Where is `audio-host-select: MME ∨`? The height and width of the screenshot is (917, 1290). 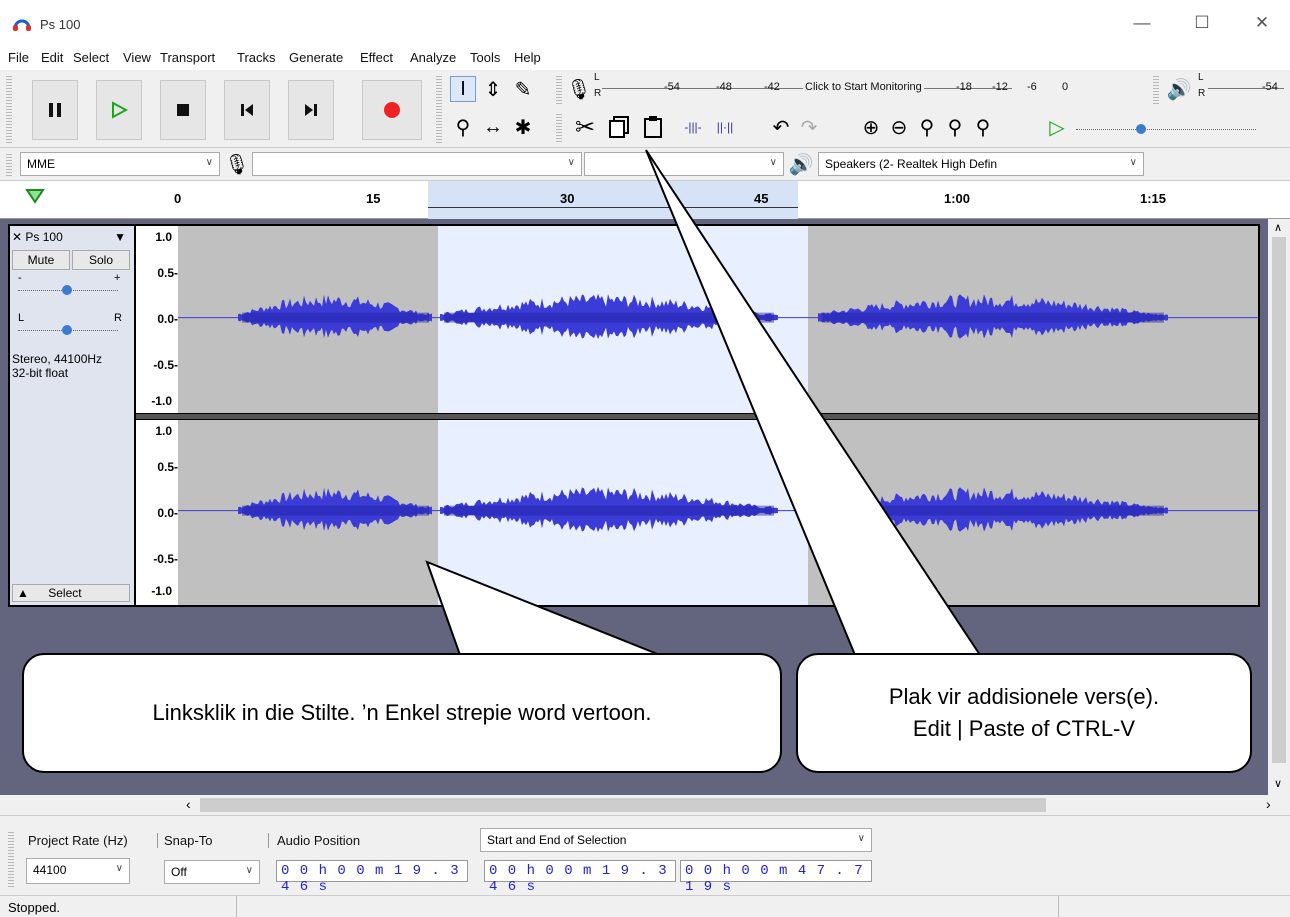
audio-host-select: MME ∨ is located at coordinates (120, 164).